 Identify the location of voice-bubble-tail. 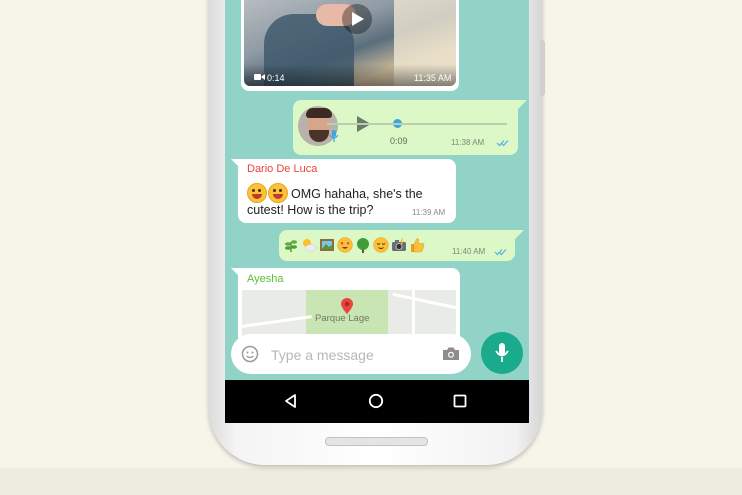
(522, 104).